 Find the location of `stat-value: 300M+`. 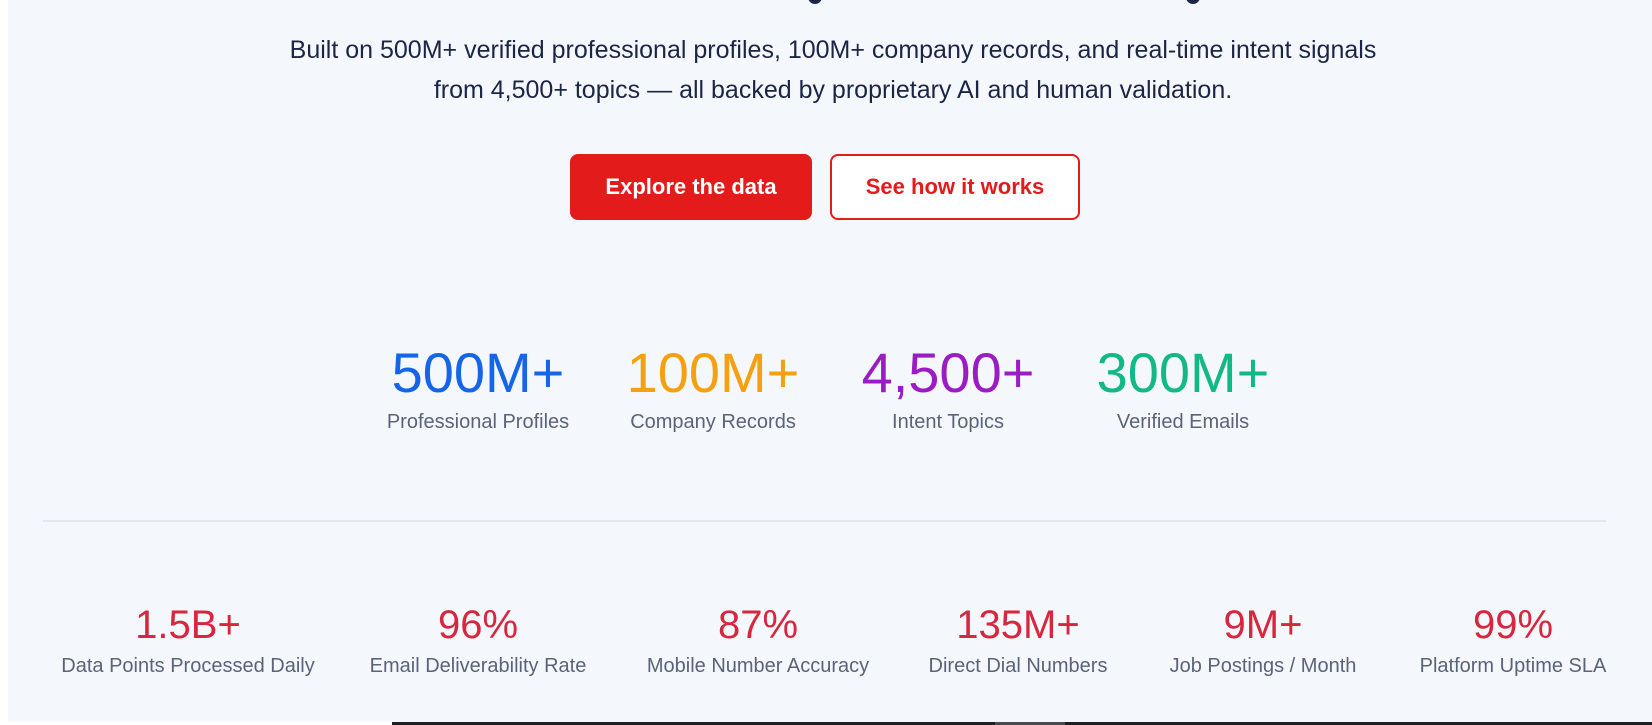

stat-value: 300M+ is located at coordinates (1183, 372).